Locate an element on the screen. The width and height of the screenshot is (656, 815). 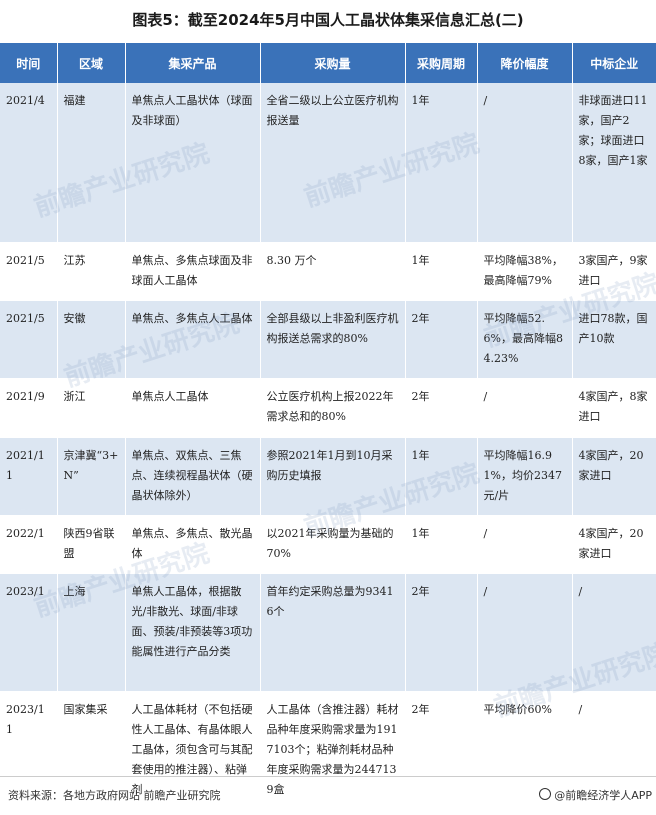
cell-volume: 全省二级以上公立医疗机构报送量 is located at coordinates (333, 163).